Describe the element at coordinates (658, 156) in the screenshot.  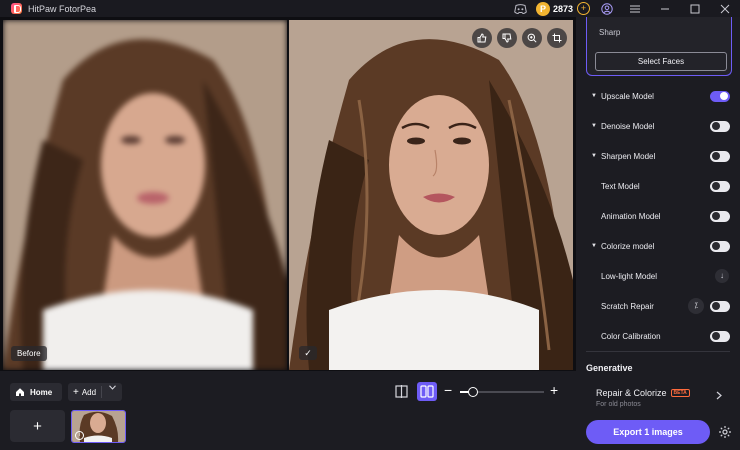
I see `model-row: ▼ Sharpen Model` at that location.